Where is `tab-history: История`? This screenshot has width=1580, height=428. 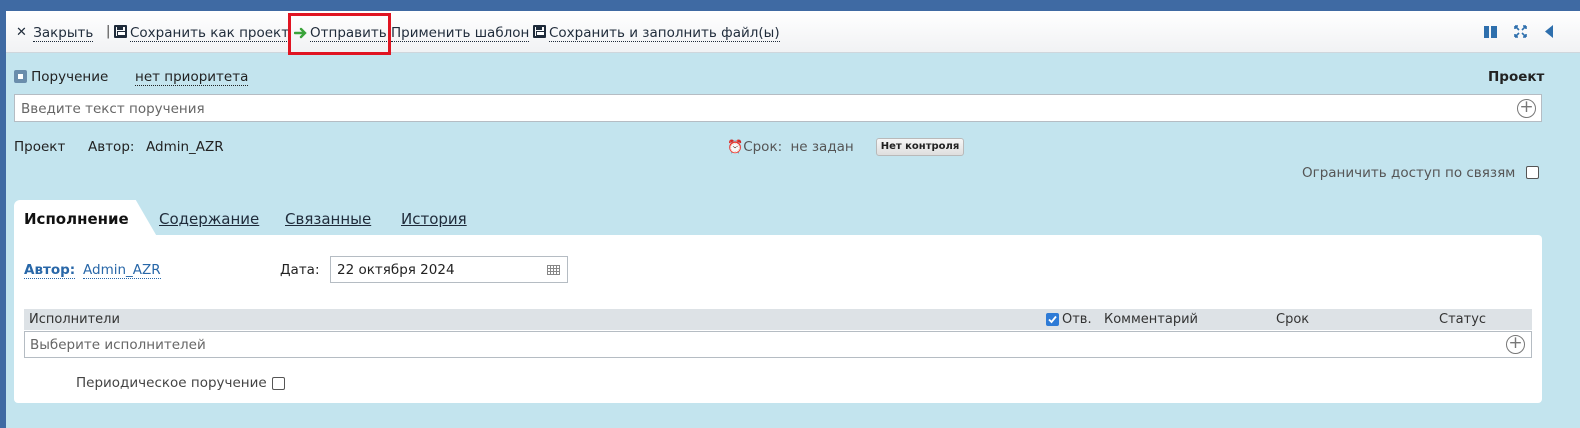 tab-history: История is located at coordinates (434, 219).